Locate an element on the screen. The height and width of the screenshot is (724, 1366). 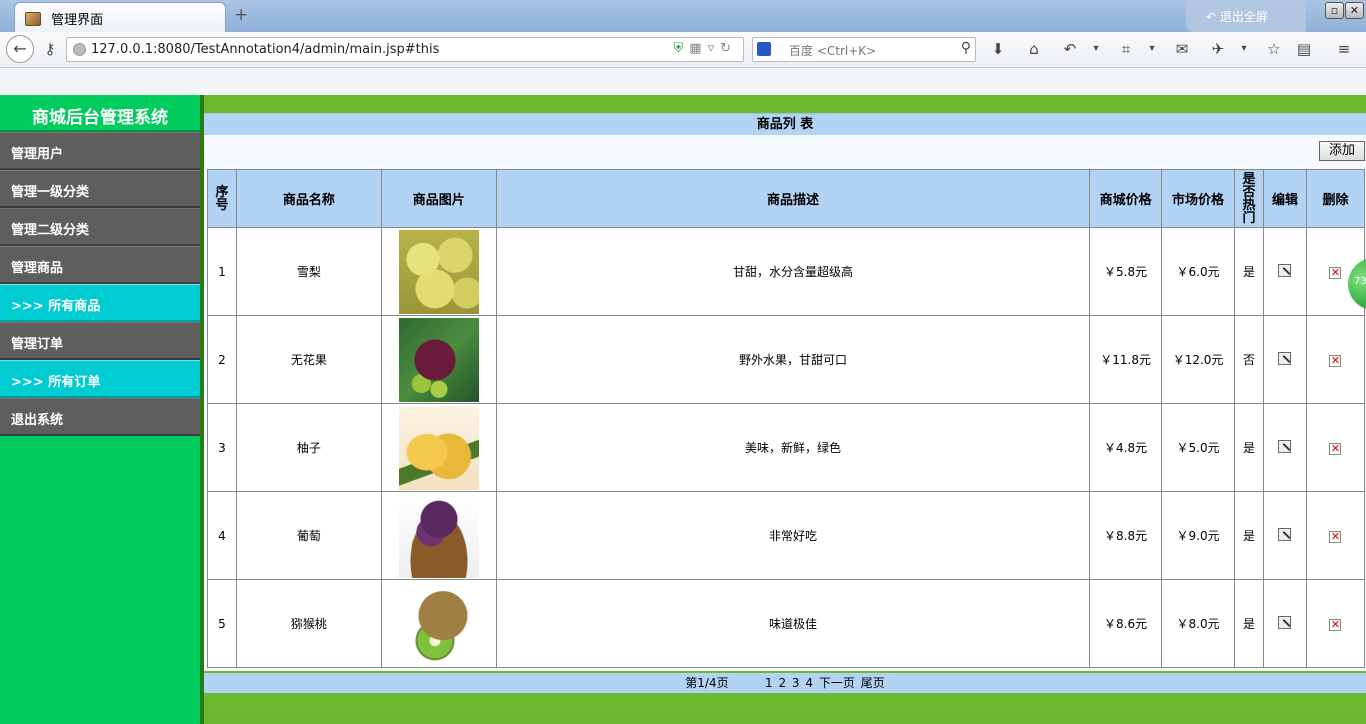
pager-page-4: 4 is located at coordinates (809, 683).